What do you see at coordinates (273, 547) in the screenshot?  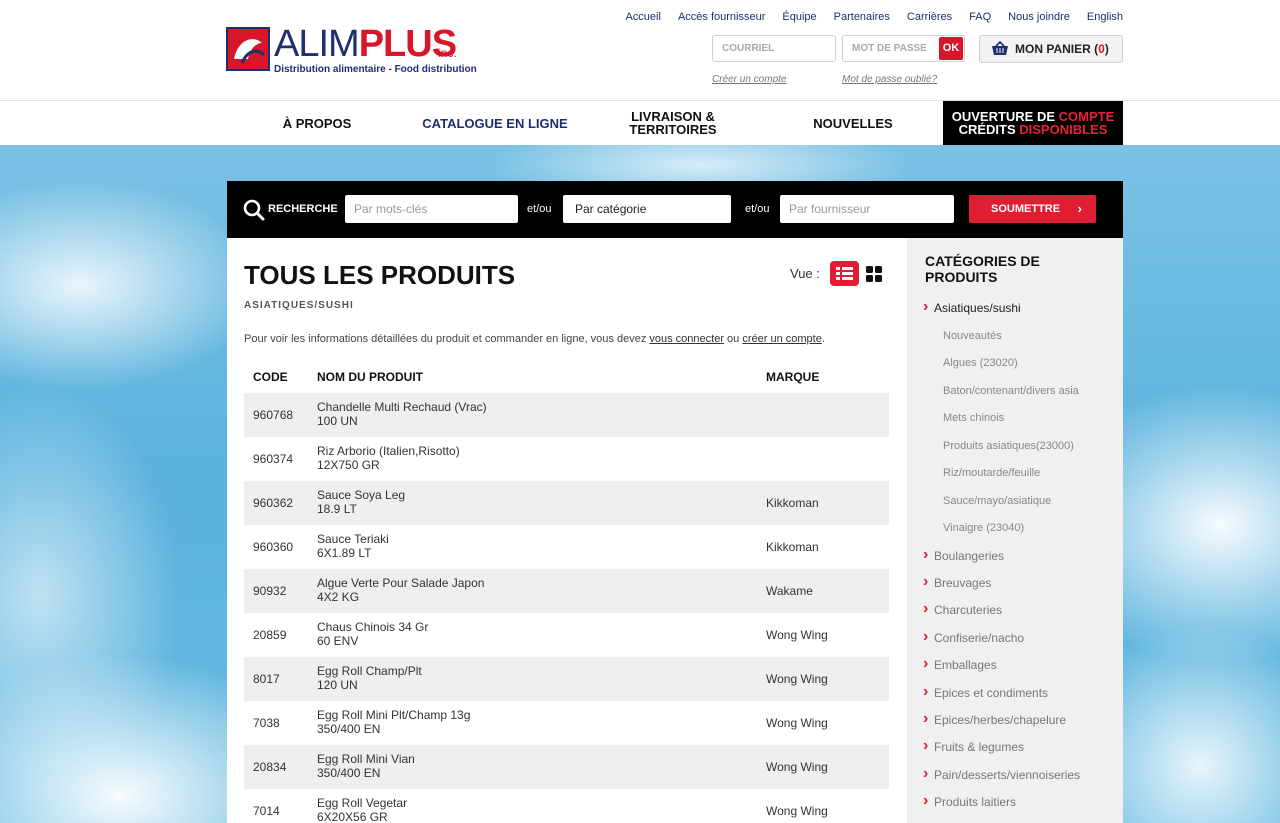 I see `product-code: 960360` at bounding box center [273, 547].